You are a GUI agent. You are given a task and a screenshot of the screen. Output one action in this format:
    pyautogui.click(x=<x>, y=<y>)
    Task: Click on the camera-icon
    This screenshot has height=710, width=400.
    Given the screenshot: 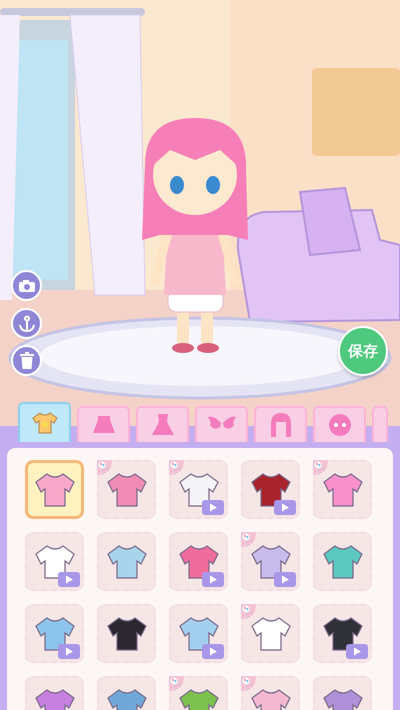 What is the action you would take?
    pyautogui.click(x=27, y=285)
    